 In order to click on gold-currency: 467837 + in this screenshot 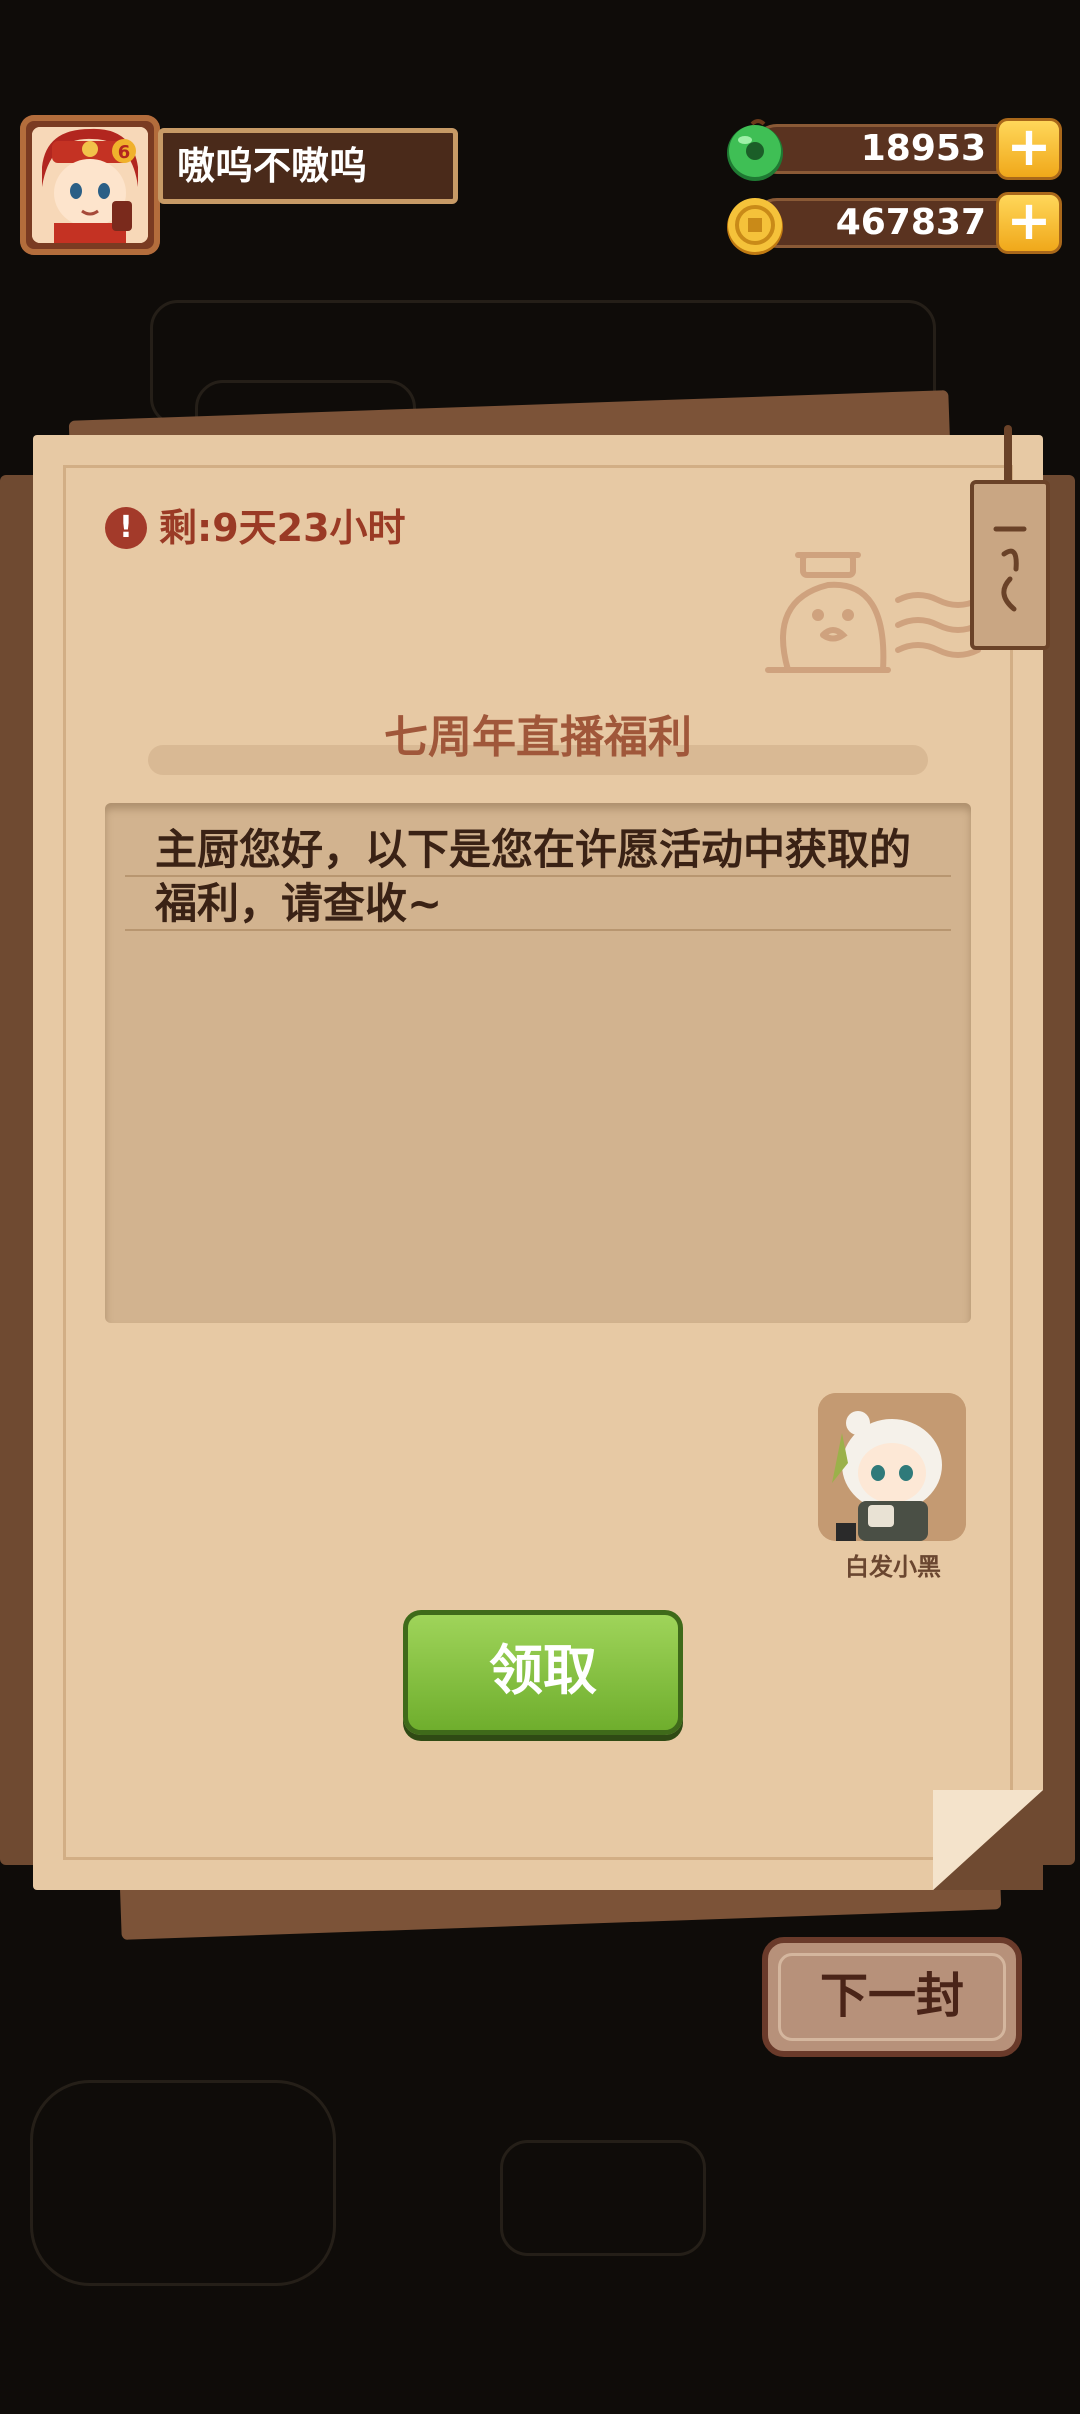, I will do `click(892, 223)`.